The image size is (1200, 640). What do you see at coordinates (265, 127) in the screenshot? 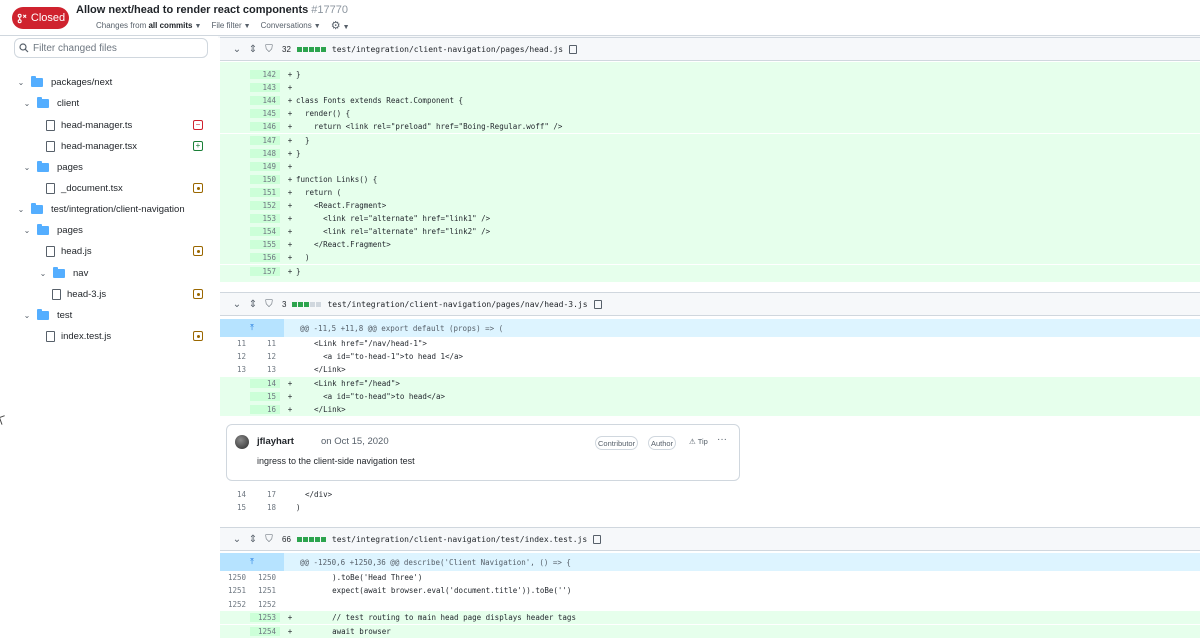
I see `new-line-number: 146` at bounding box center [265, 127].